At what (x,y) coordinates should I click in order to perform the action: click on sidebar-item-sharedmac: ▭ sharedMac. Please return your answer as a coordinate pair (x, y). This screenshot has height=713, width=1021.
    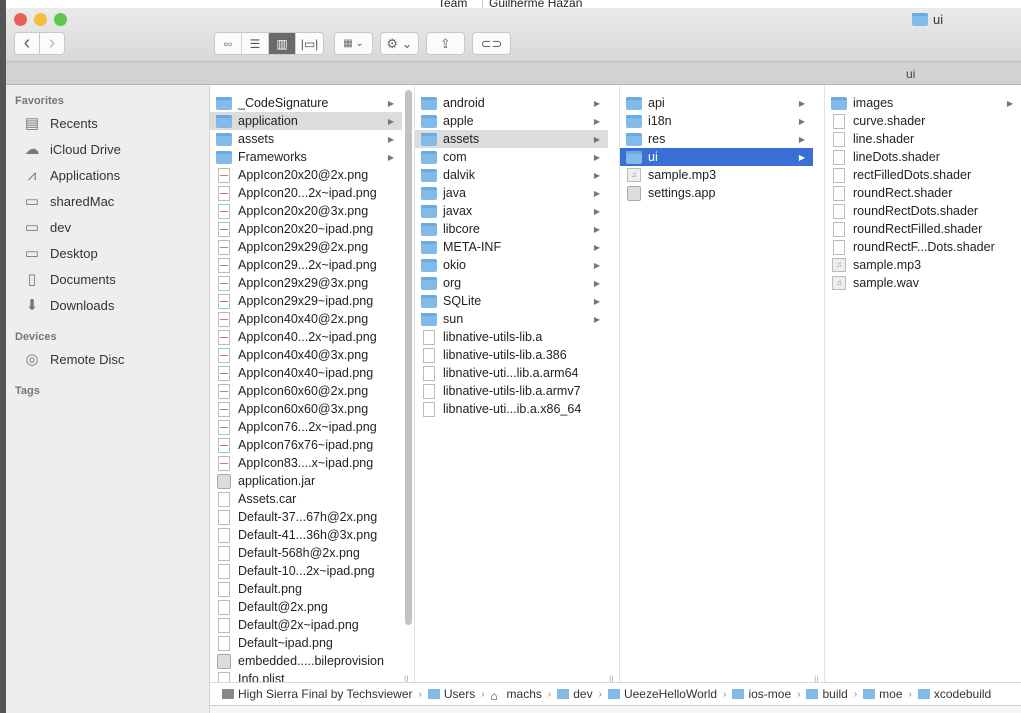
    Looking at the image, I should click on (68, 201).